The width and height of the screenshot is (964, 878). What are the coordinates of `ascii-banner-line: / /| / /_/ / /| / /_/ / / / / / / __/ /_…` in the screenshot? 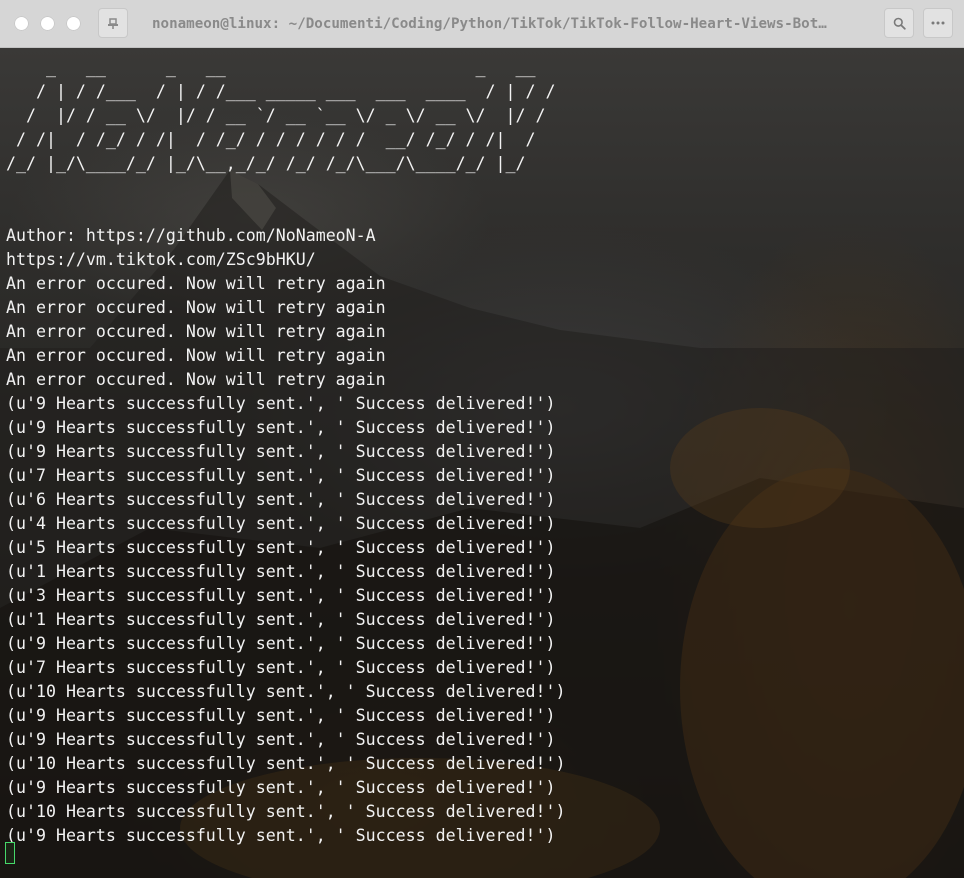 It's located at (271, 139).